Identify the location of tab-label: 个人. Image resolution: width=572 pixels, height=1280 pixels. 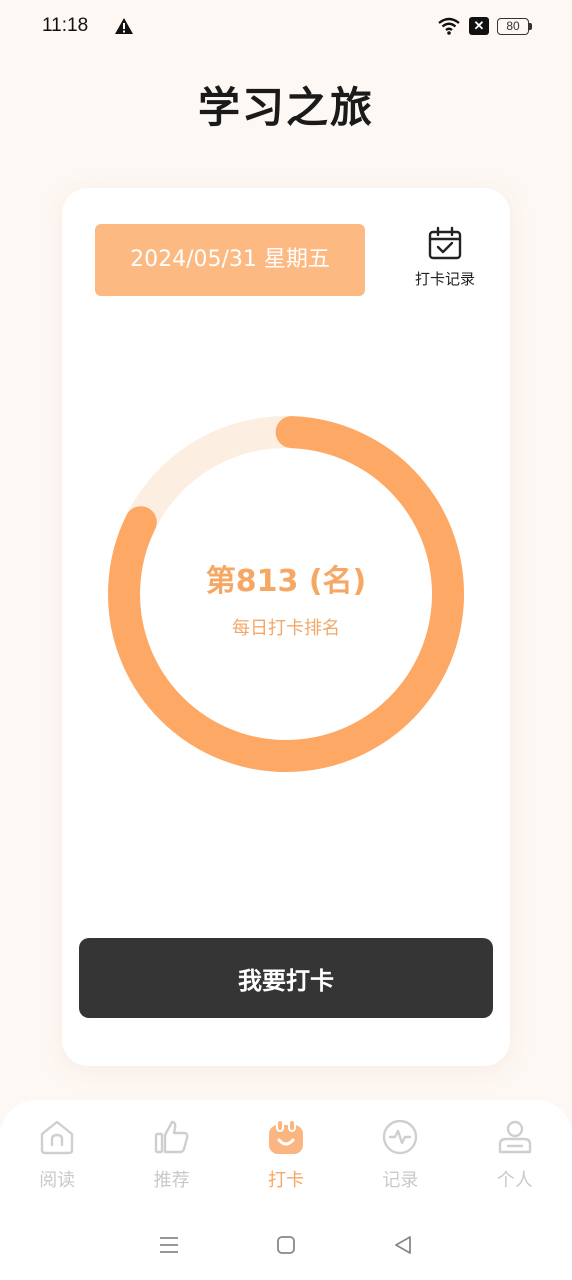
(514, 1180).